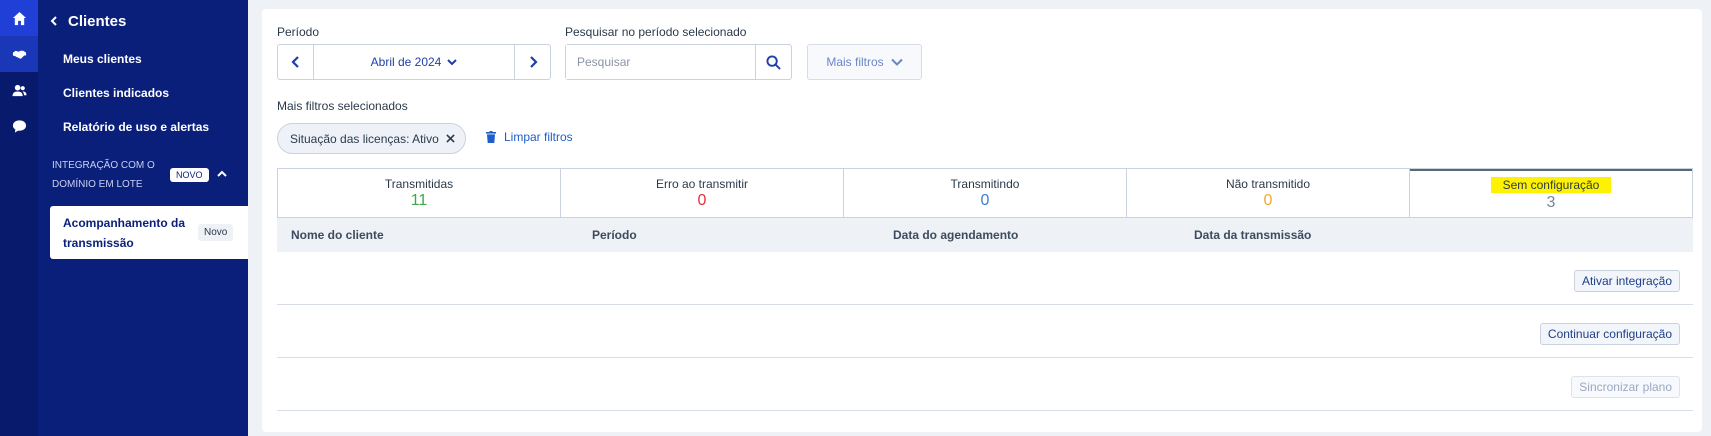  Describe the element at coordinates (1551, 184) in the screenshot. I see `tab-label: Sem configuração` at that location.